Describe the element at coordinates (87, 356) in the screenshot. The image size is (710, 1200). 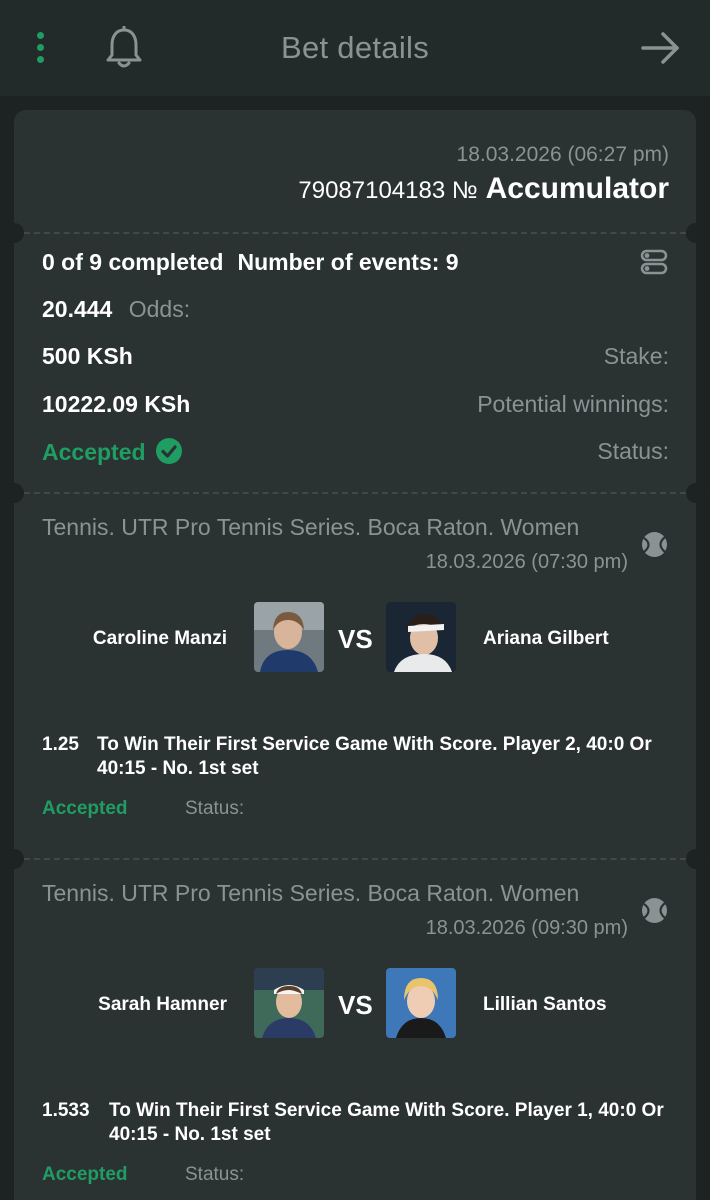
I see `stake-value: 500 KSh` at that location.